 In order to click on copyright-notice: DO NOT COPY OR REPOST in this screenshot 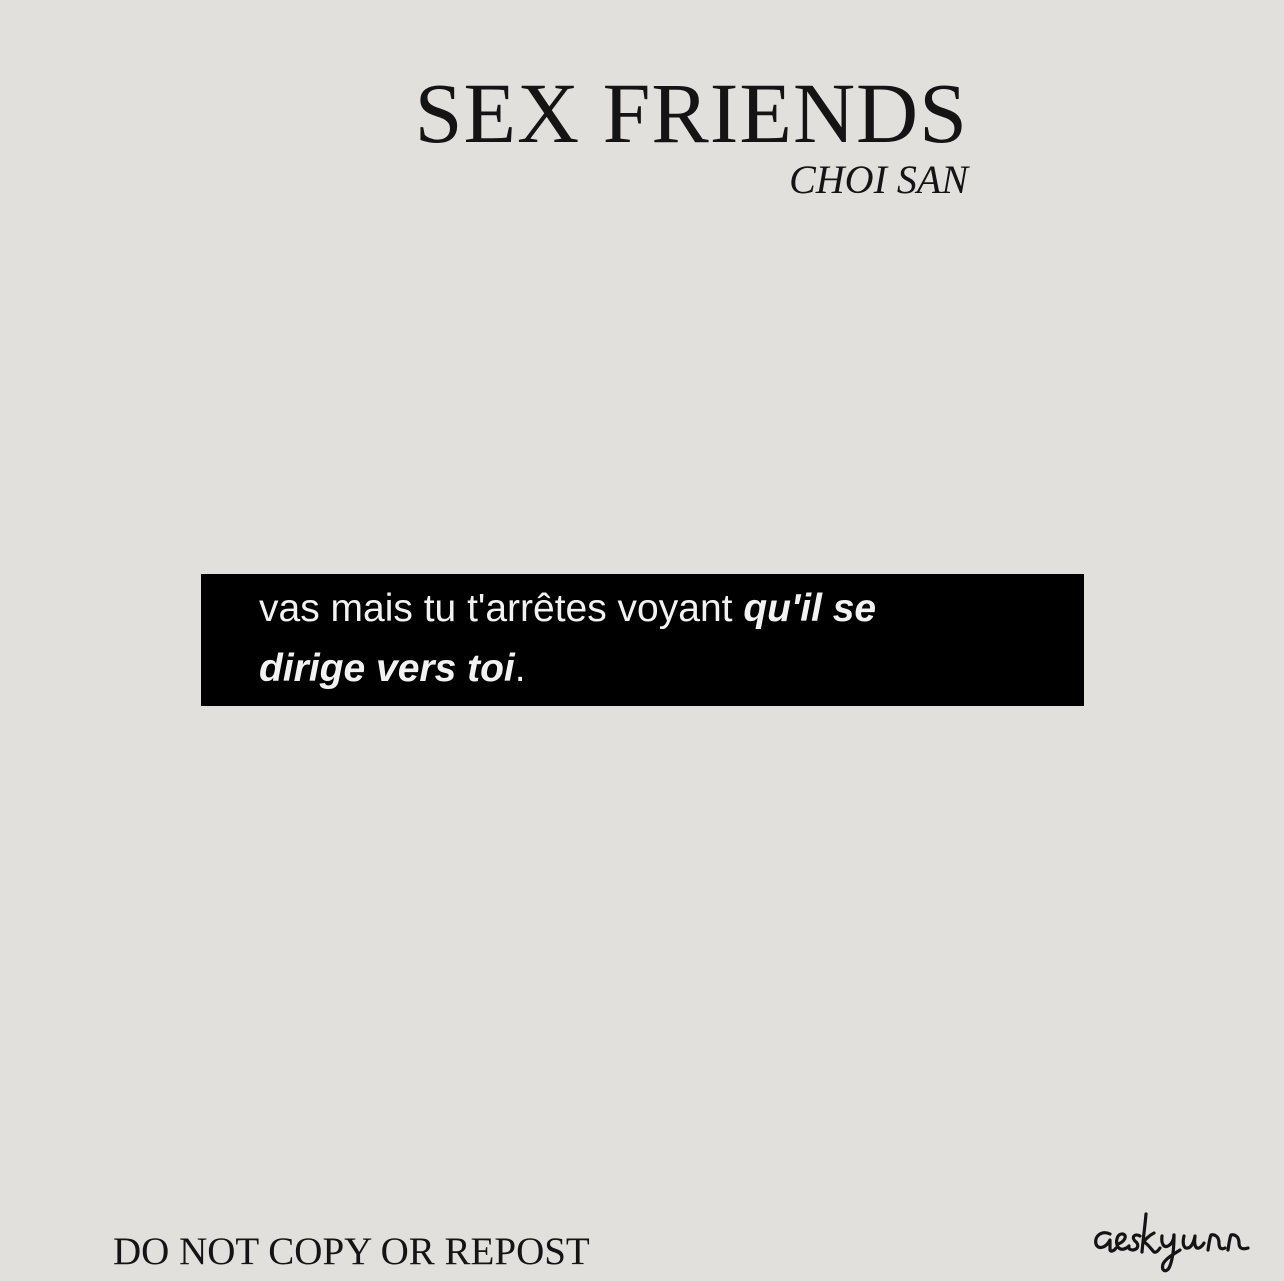, I will do `click(351, 1251)`.